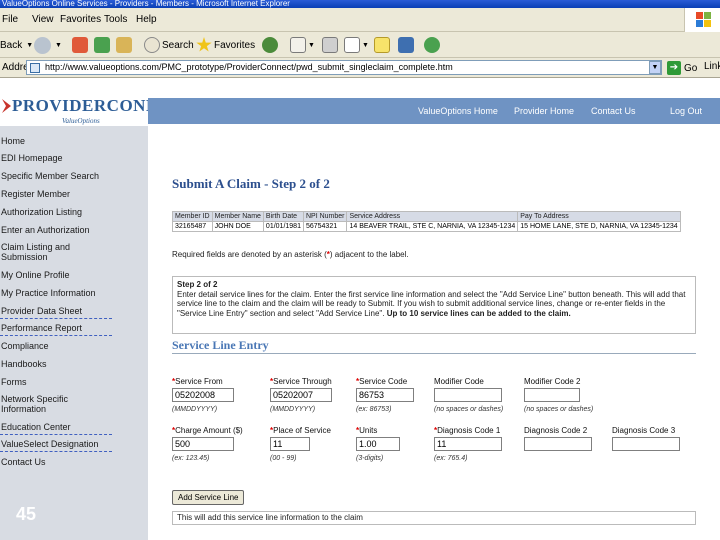 This screenshot has height=540, width=720. I want to click on research-button, so click(407, 45).